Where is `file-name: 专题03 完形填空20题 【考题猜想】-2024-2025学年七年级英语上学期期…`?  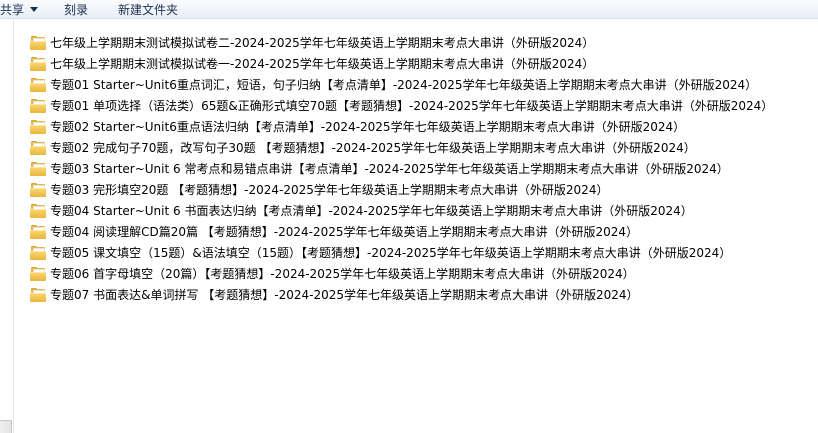 file-name: 专题03 完形填空20题 【考题猜想】-2024-2025学年七年级英语上学期期… is located at coordinates (329, 190).